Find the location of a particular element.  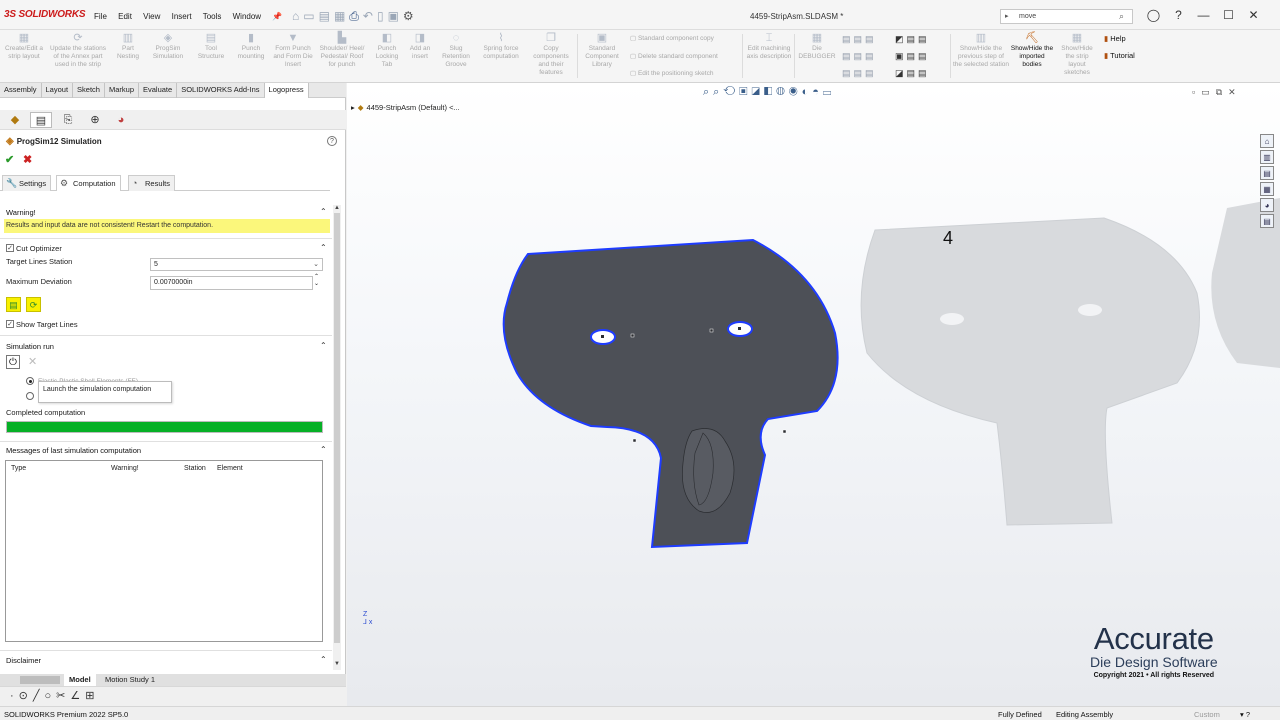

collapse-messages-icon: ⌃ is located at coordinates (323, 449).